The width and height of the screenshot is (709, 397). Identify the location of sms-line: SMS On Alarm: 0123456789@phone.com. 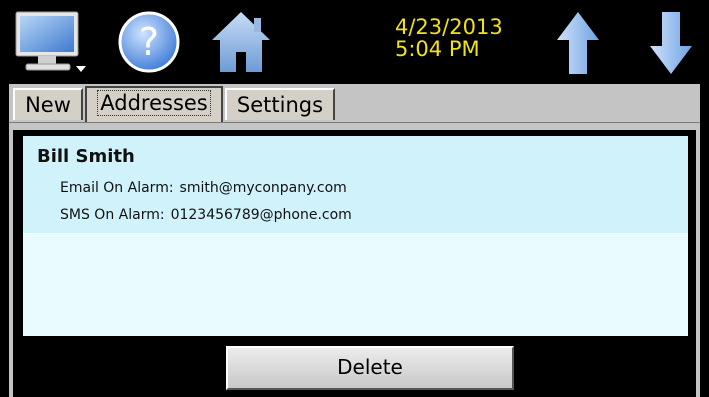
(206, 215).